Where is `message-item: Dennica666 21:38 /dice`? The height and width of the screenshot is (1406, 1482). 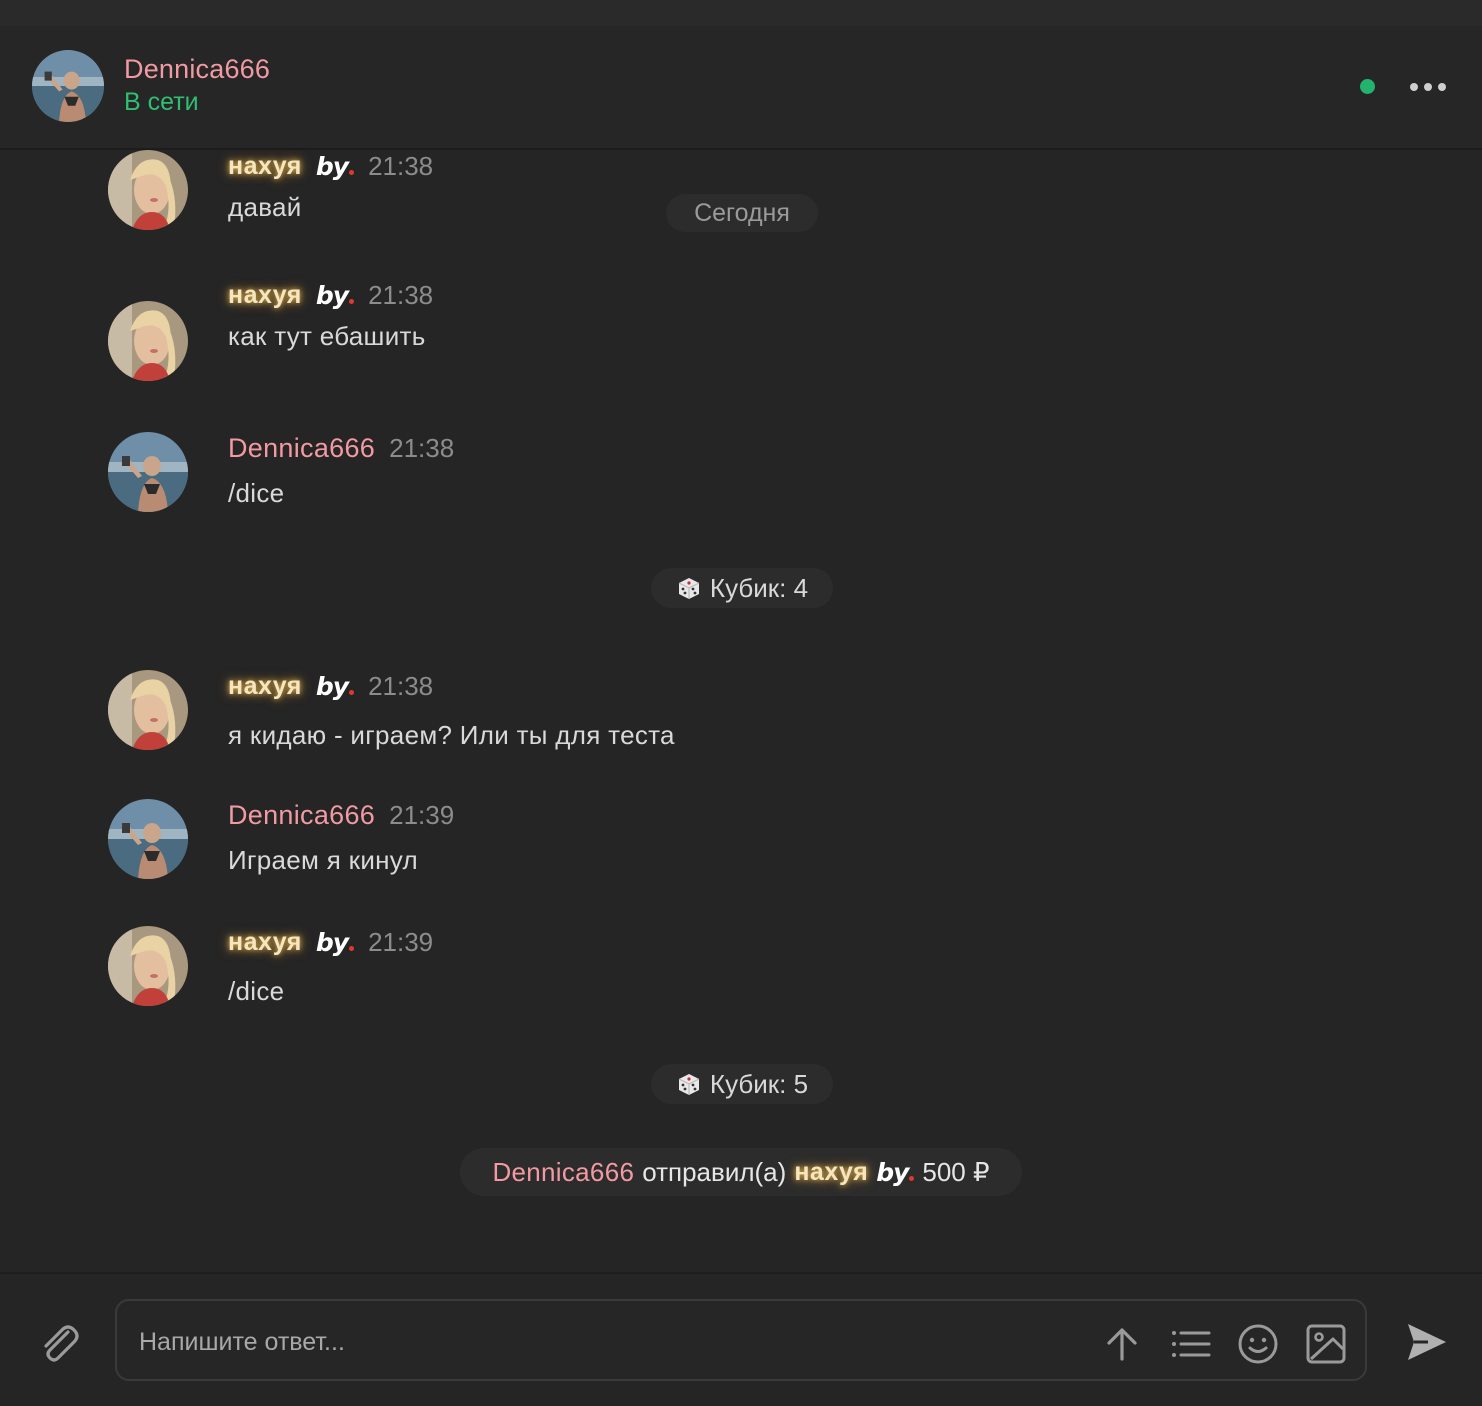 message-item: Dennica666 21:38 /dice is located at coordinates (700, 487).